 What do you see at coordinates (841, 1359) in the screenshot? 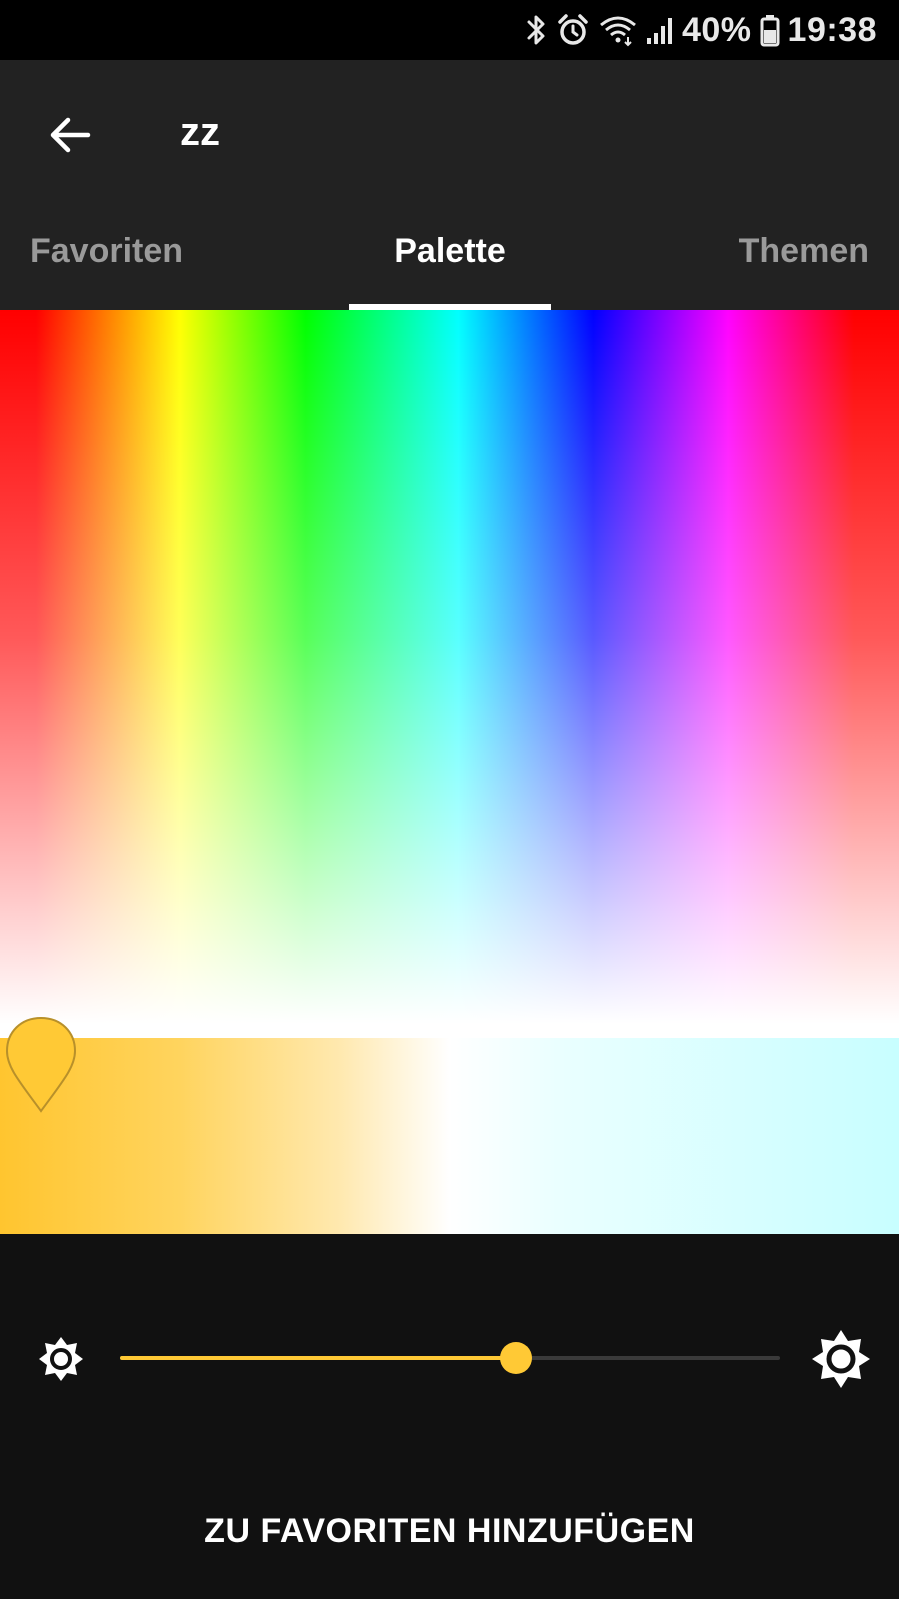
I see `brightness-high-icon` at bounding box center [841, 1359].